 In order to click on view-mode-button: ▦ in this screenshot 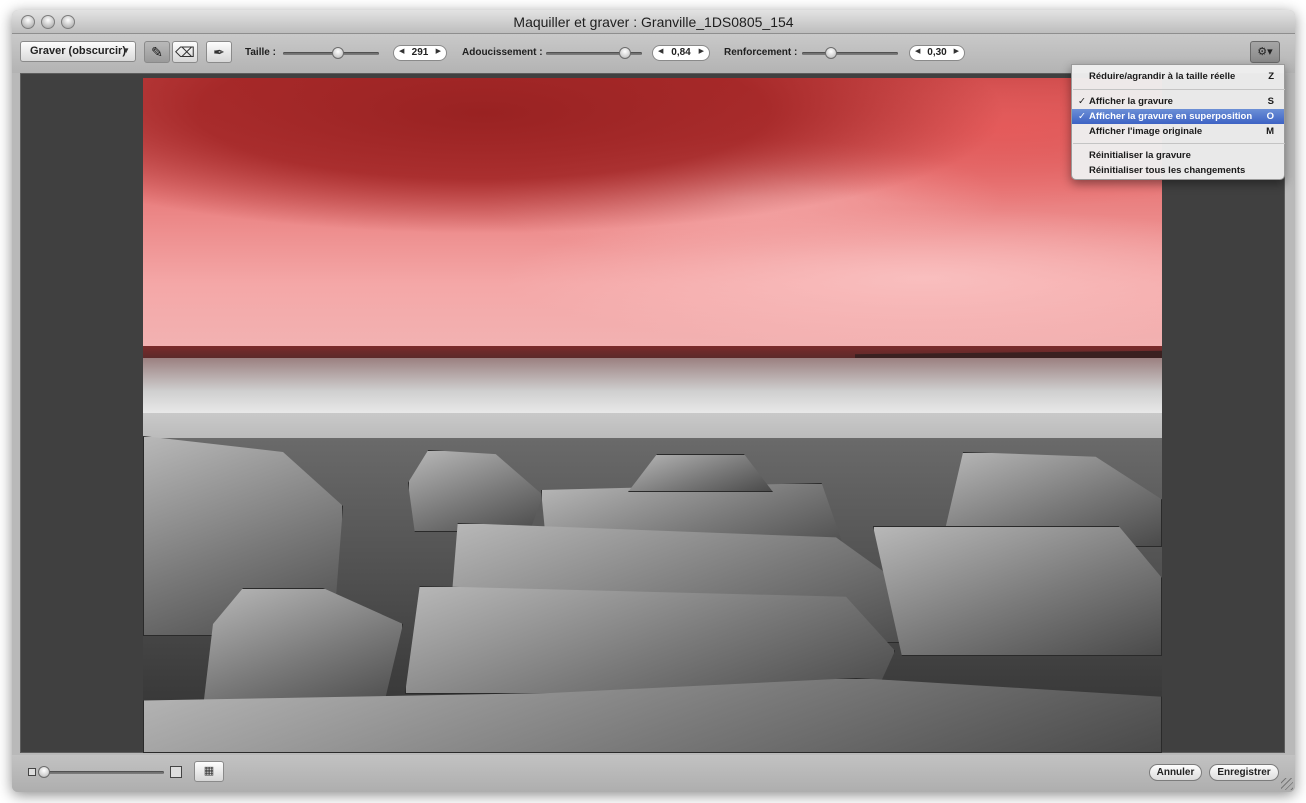, I will do `click(209, 771)`.